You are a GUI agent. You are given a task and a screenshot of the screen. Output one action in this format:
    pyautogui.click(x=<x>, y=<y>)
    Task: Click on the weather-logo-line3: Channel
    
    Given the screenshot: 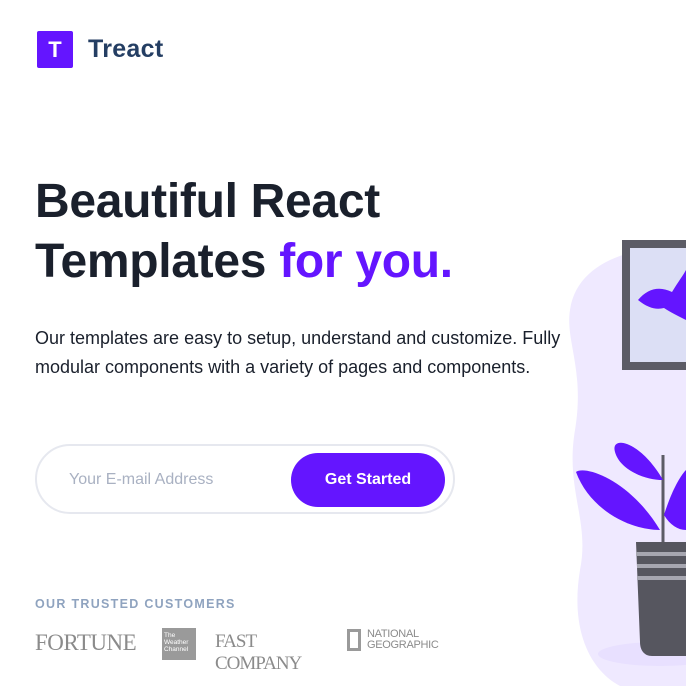 What is the action you would take?
    pyautogui.click(x=176, y=649)
    